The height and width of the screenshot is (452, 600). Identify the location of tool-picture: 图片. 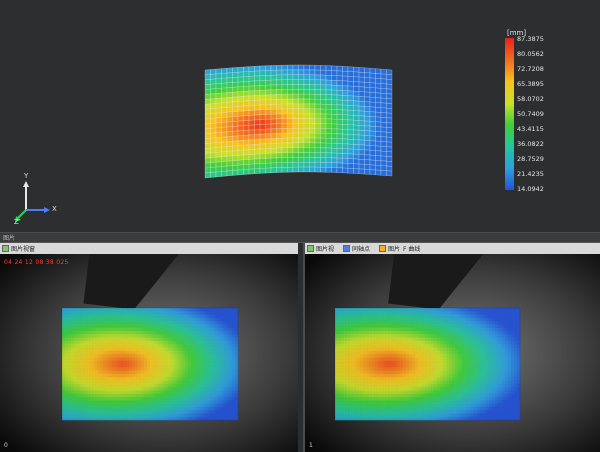
(389, 248).